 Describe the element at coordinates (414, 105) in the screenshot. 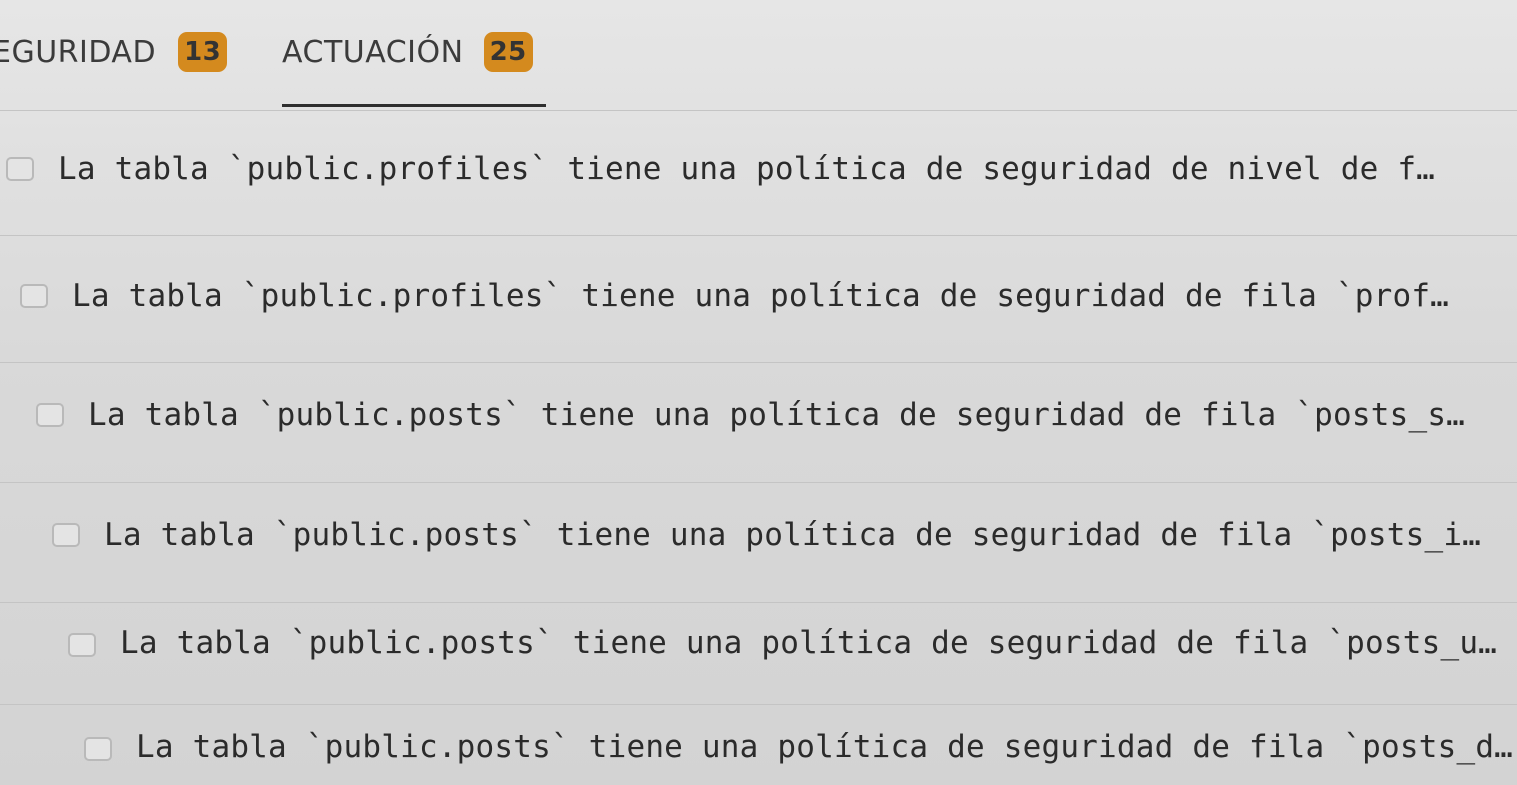

I see `active-tab-indicator` at that location.